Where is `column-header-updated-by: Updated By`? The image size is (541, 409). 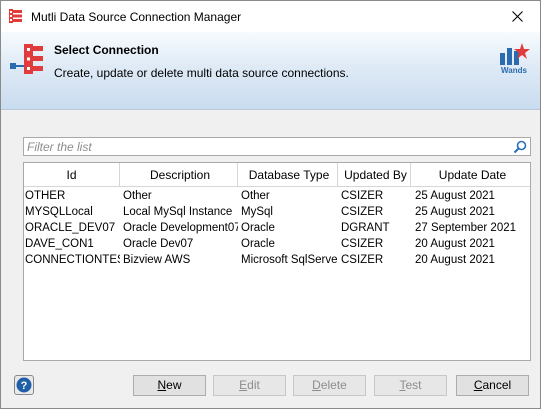 column-header-updated-by: Updated By is located at coordinates (374, 175).